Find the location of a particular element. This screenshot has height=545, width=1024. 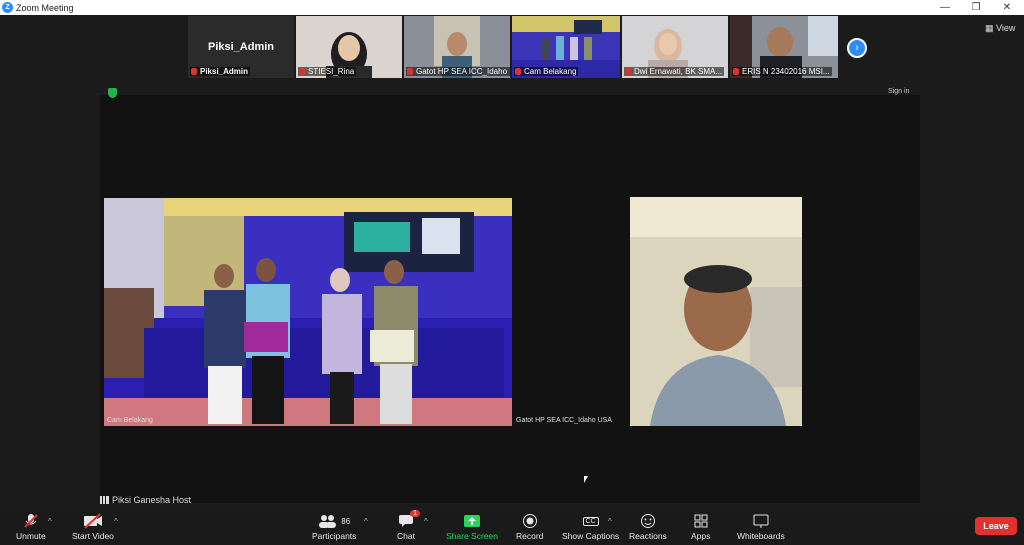

share-screen-button: Share Screen is located at coordinates (472, 527).